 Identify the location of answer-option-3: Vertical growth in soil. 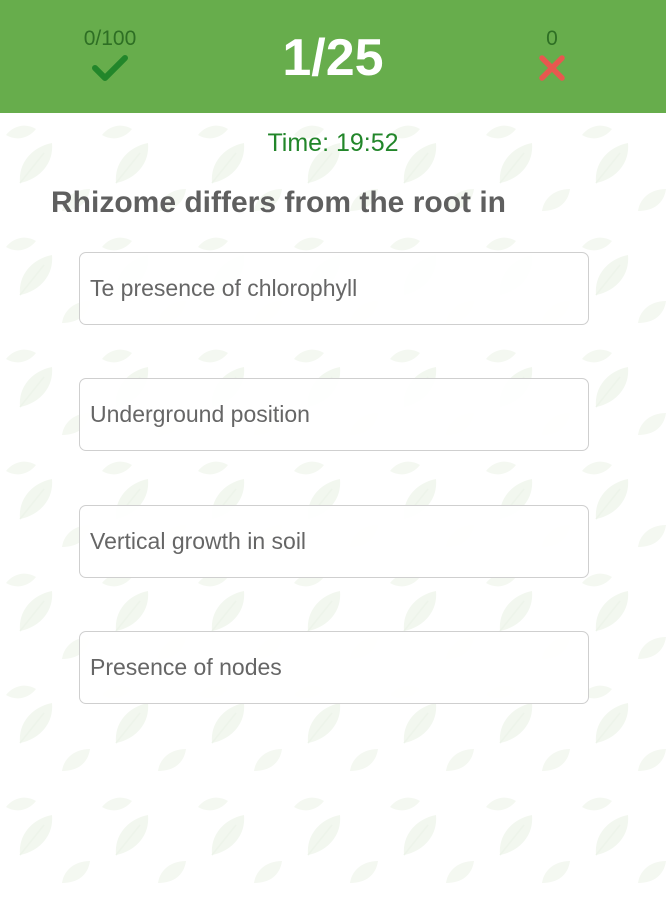
(334, 541).